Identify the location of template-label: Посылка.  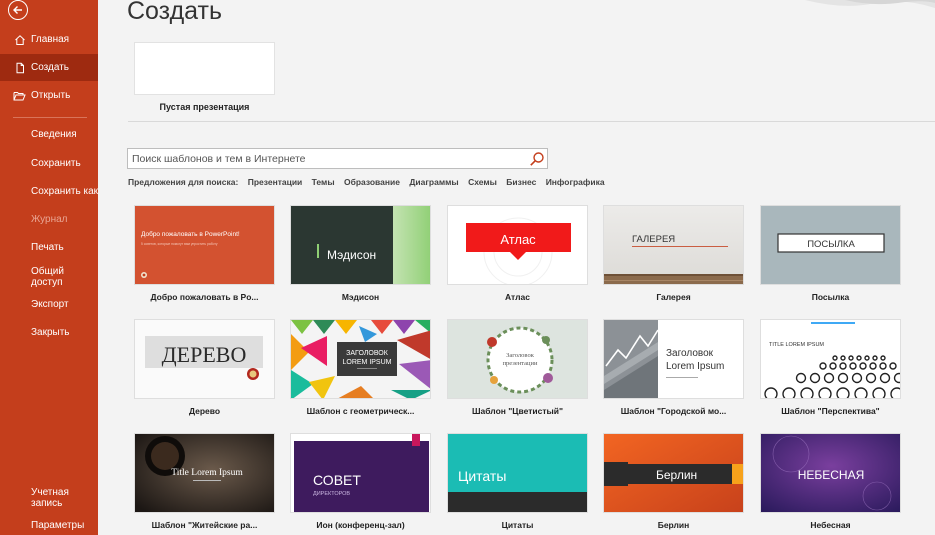
(830, 297).